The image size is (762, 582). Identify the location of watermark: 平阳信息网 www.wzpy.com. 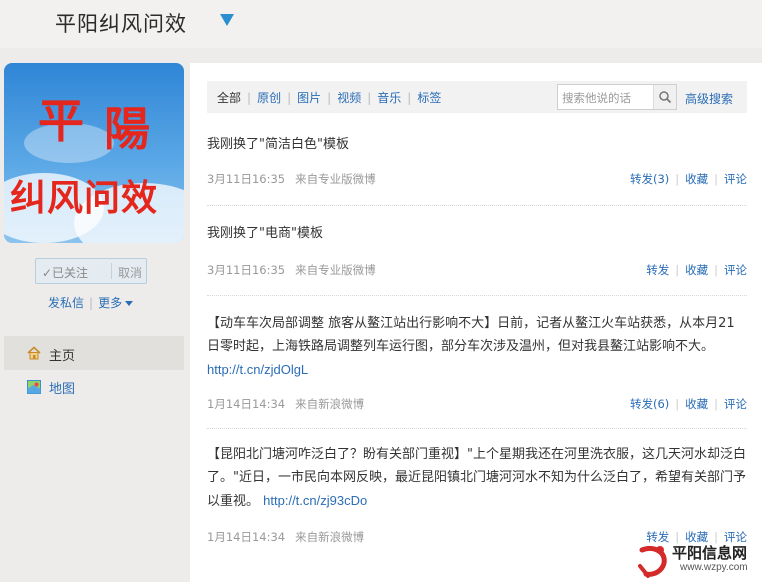
(697, 561).